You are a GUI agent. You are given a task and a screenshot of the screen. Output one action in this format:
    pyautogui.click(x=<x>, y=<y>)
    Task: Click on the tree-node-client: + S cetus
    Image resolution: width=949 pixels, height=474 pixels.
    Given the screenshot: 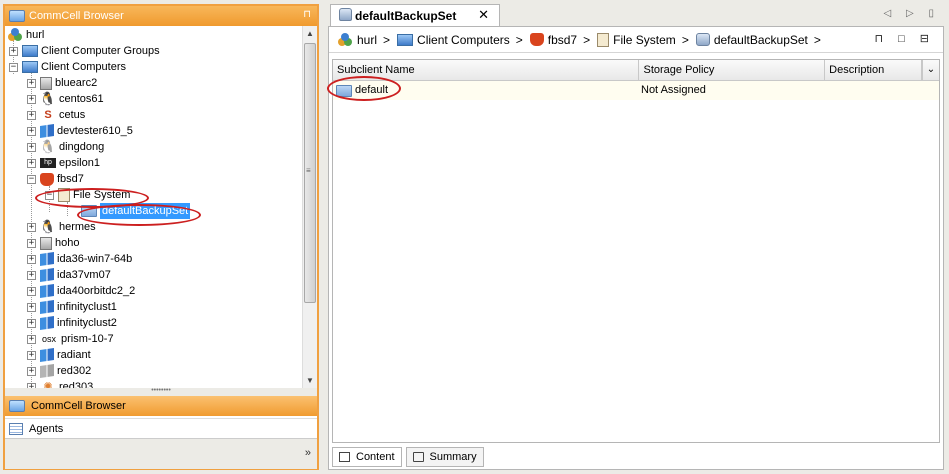 What is the action you would take?
    pyautogui.click(x=56, y=115)
    